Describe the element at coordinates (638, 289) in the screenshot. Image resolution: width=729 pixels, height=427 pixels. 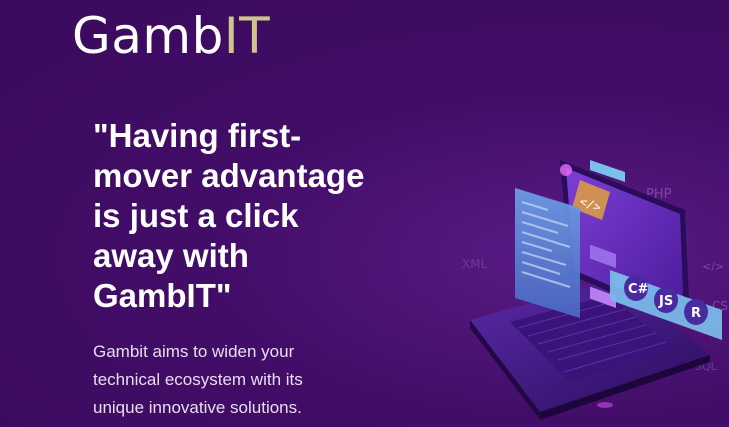
I see `csharp-badge: C#` at that location.